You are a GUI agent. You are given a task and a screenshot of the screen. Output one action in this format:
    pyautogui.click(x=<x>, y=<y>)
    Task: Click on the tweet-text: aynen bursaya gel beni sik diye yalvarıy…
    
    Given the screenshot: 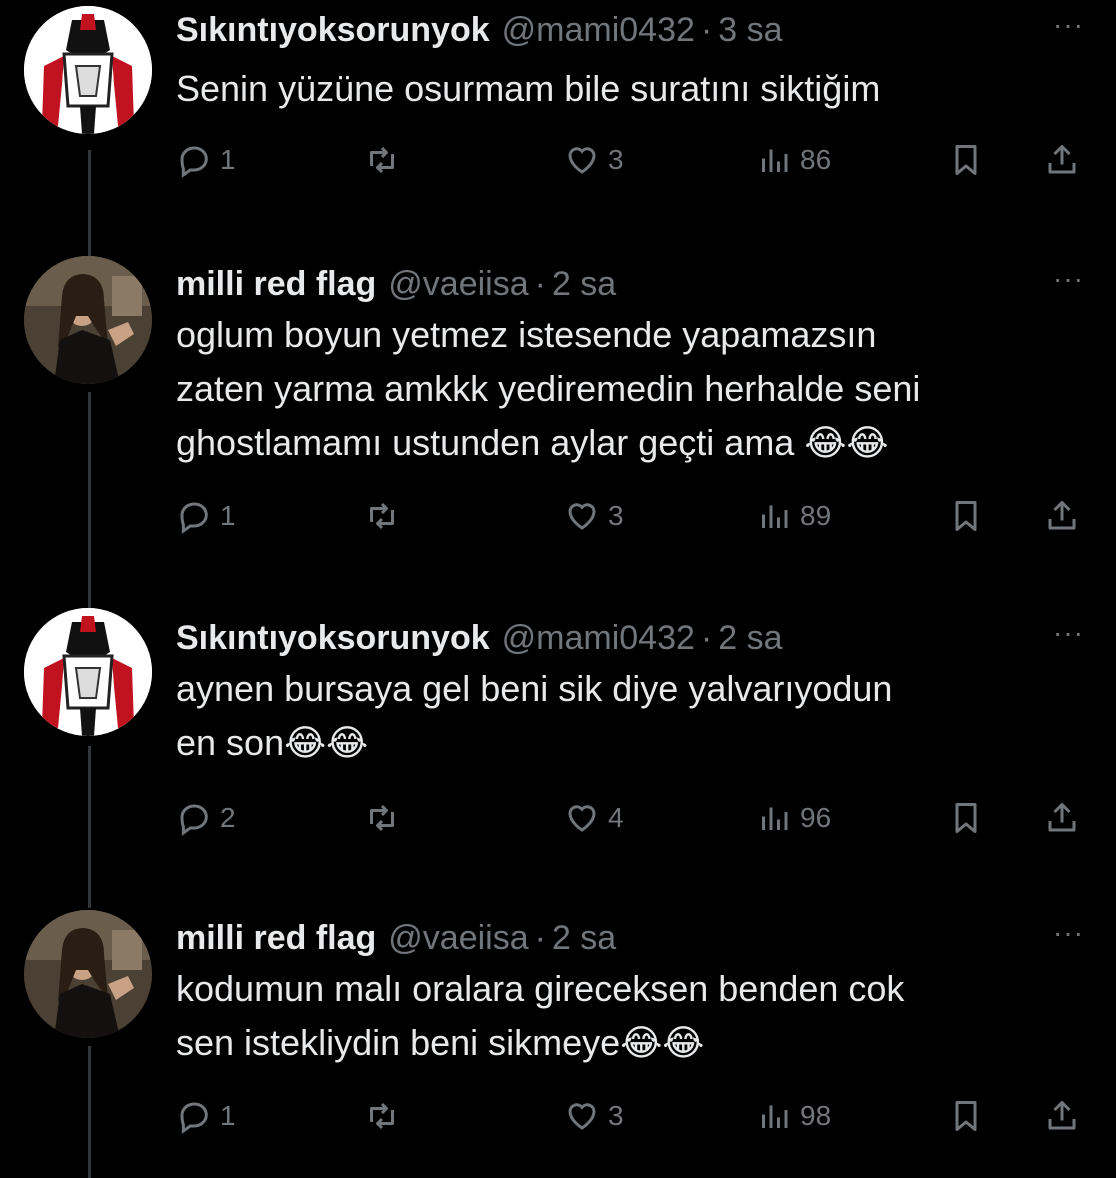 What is the action you would take?
    pyautogui.click(x=626, y=716)
    